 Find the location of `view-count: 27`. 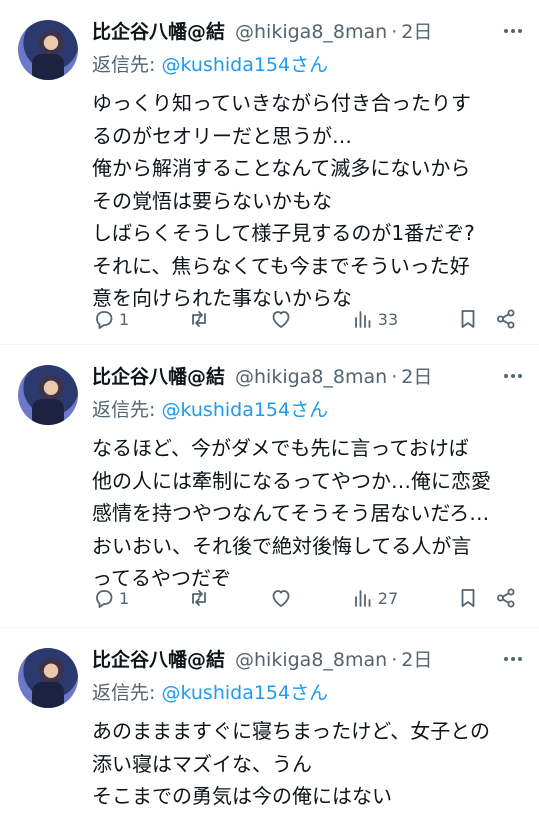

view-count: 27 is located at coordinates (388, 598).